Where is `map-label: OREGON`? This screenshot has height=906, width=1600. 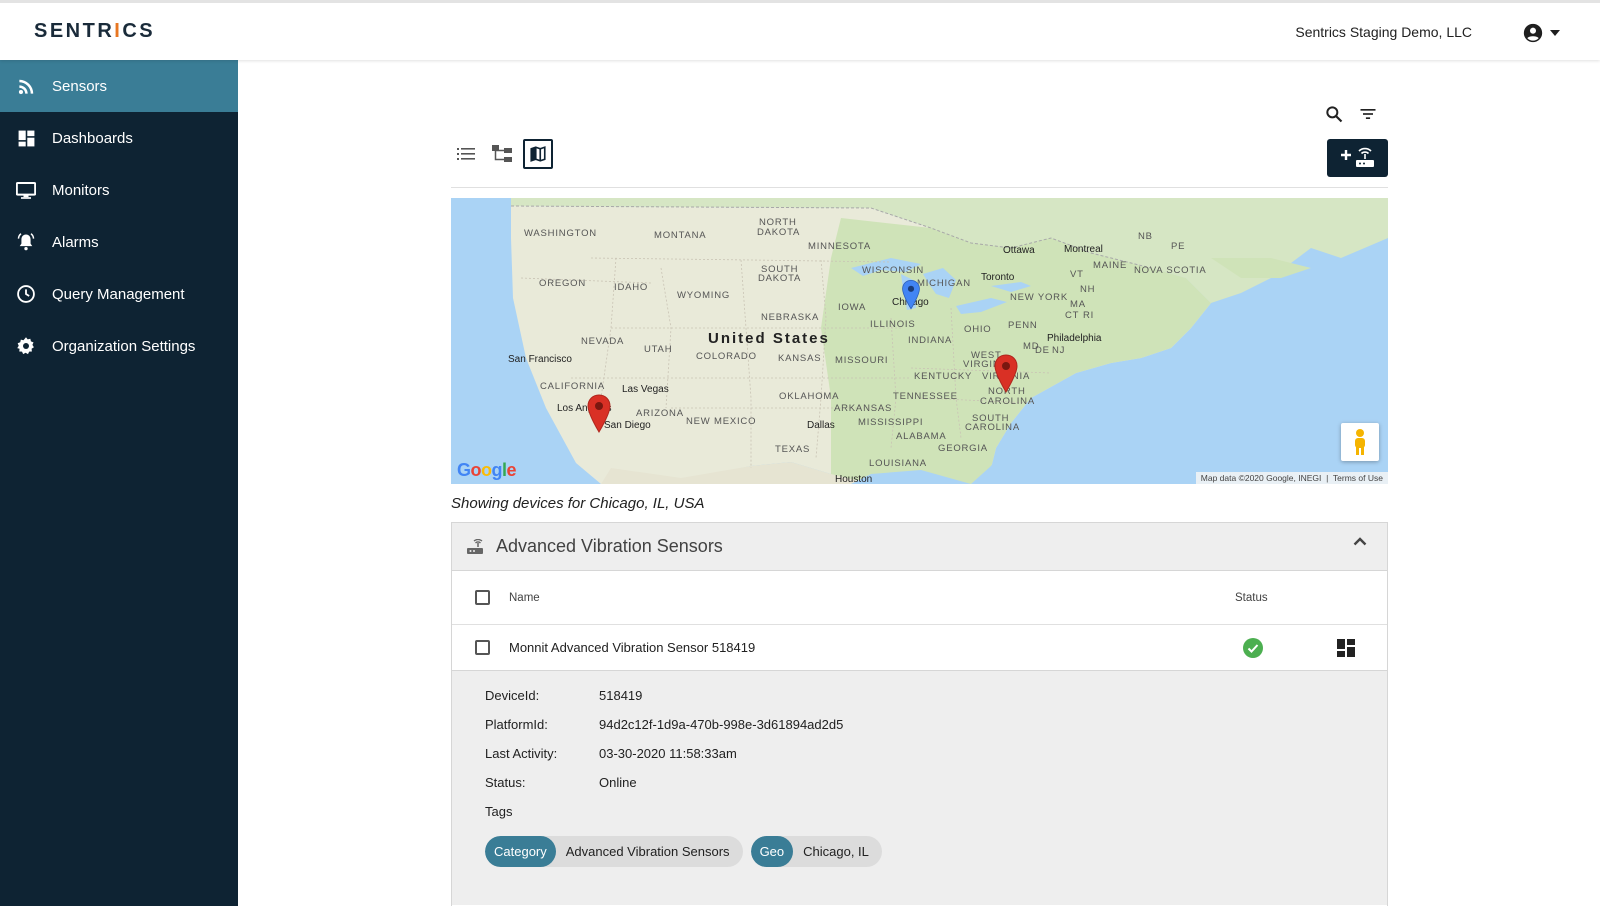 map-label: OREGON is located at coordinates (563, 283).